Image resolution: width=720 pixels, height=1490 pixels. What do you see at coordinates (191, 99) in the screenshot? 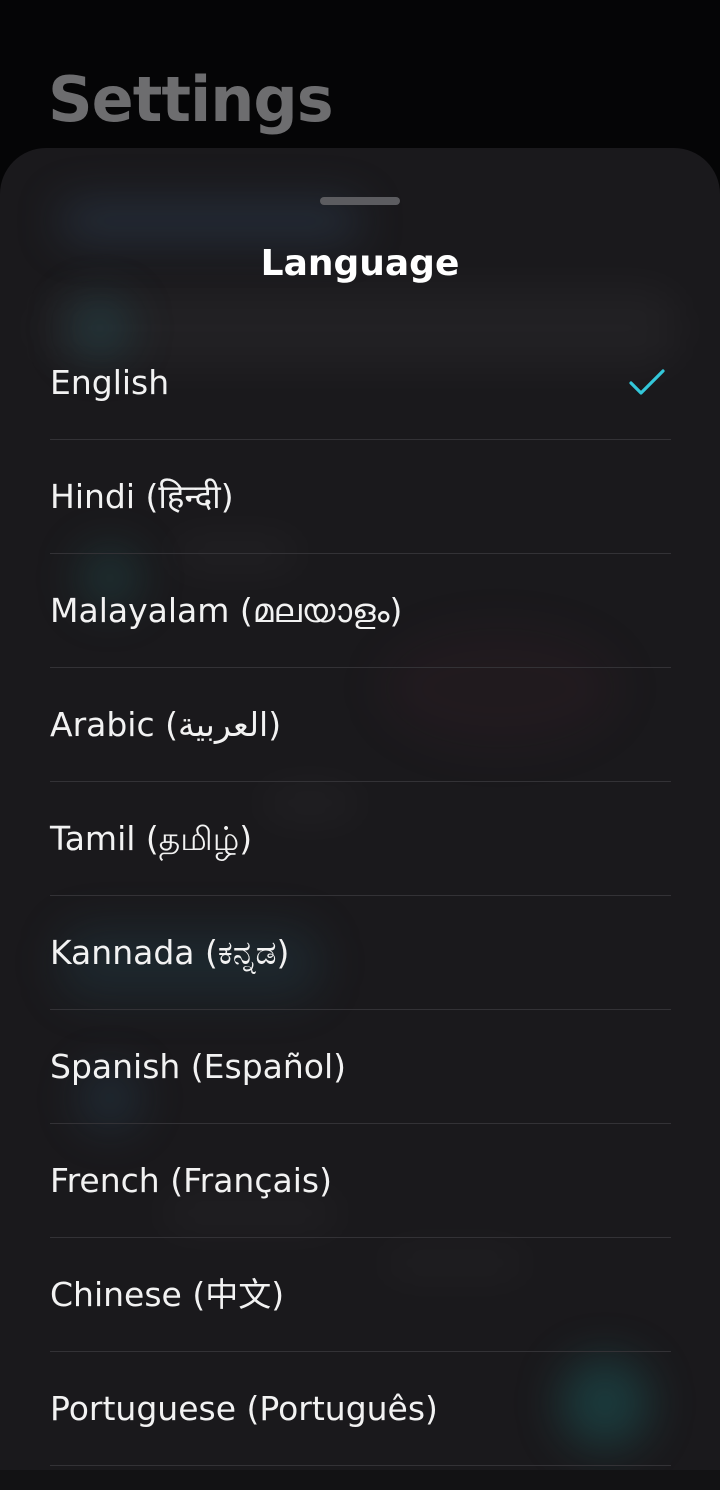
I see `page-title: Settings` at bounding box center [191, 99].